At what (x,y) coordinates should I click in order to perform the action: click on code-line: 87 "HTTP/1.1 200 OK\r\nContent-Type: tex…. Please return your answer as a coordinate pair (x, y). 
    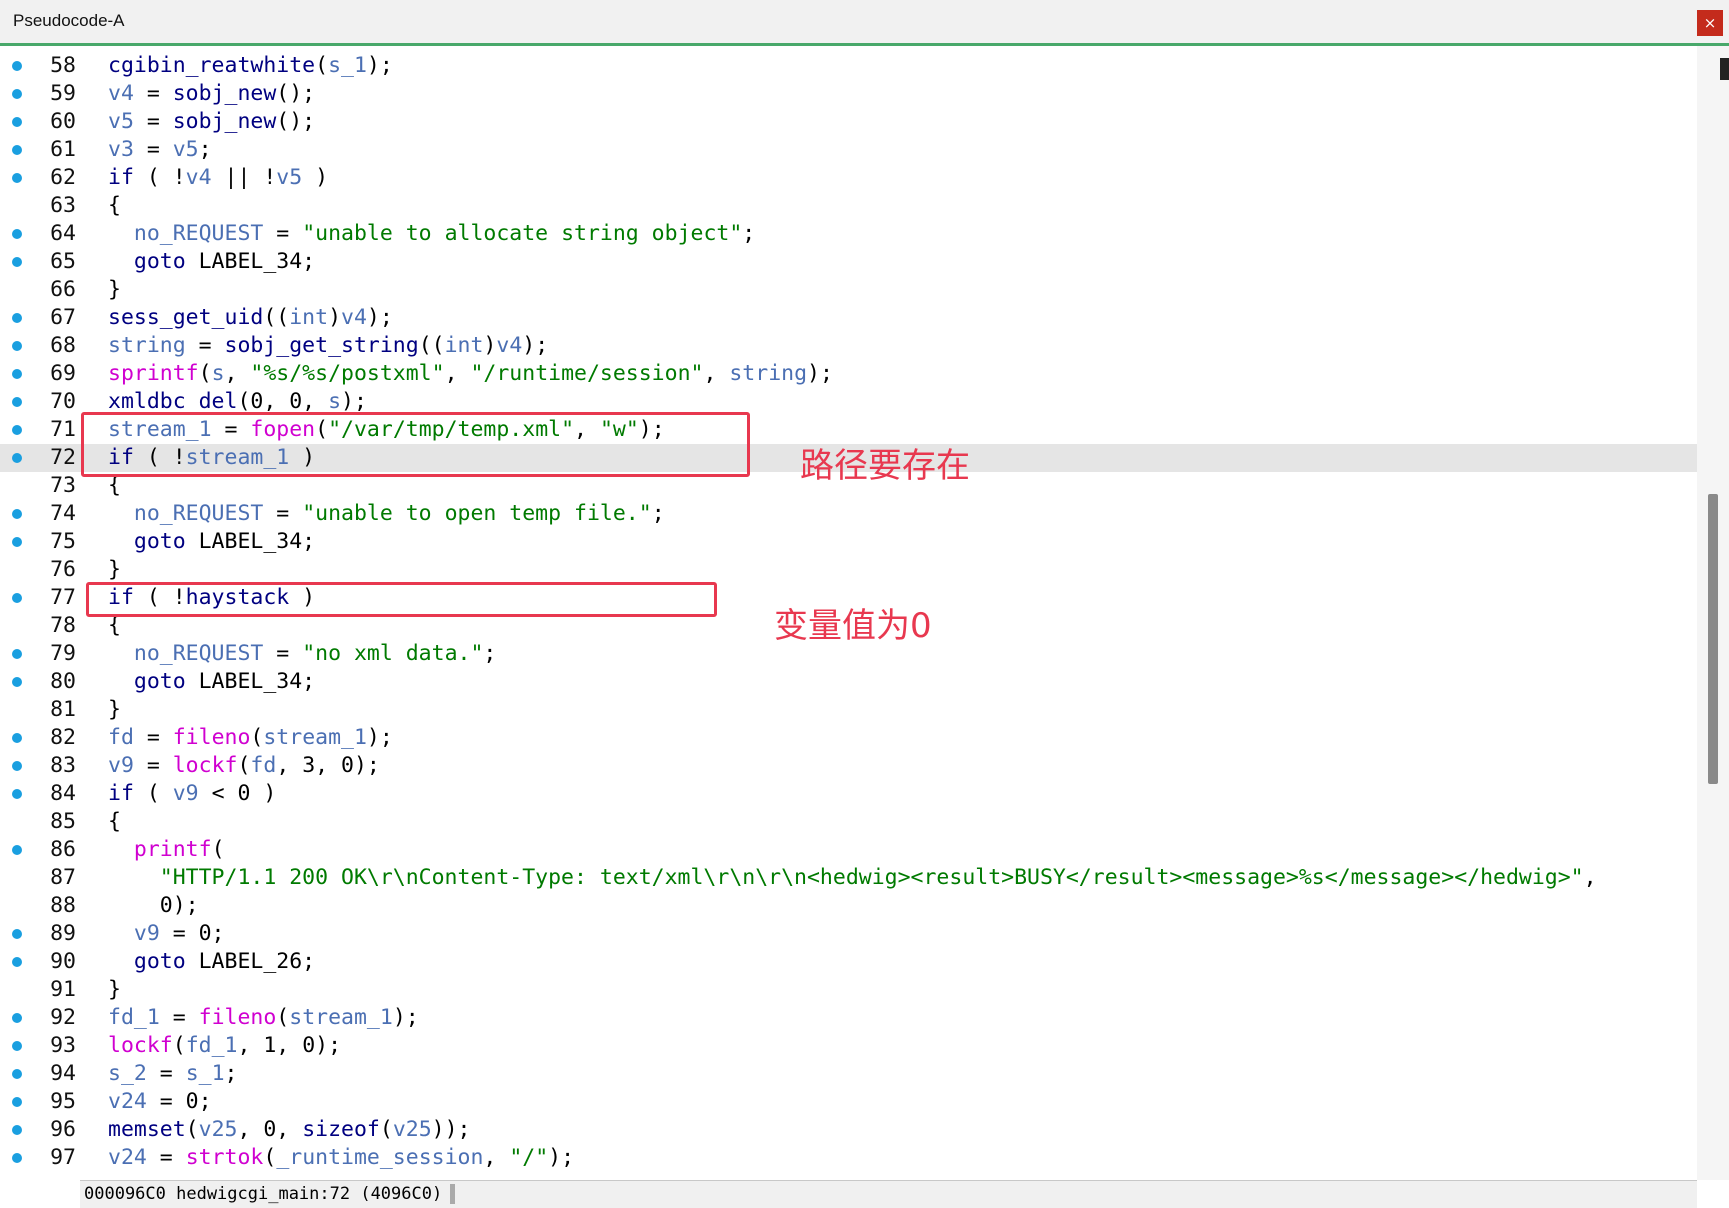
    Looking at the image, I should click on (848, 878).